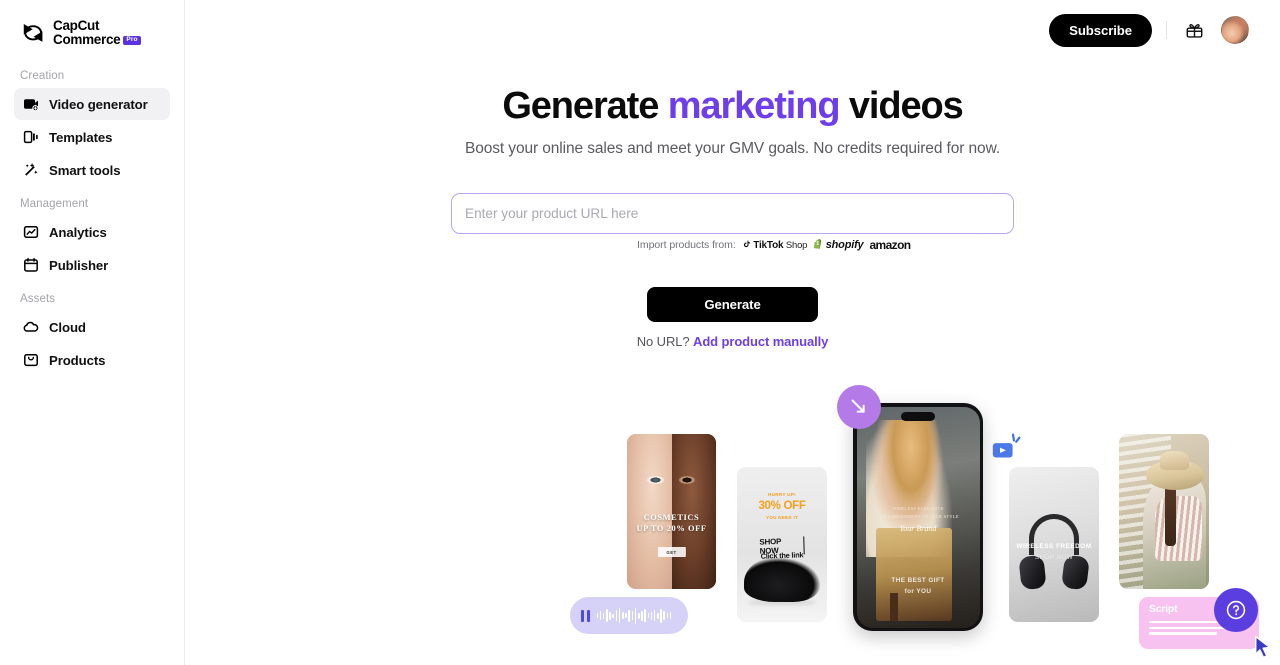 This screenshot has height=665, width=1280. What do you see at coordinates (98, 104) in the screenshot?
I see `sidebar-item-label: Video generator` at bounding box center [98, 104].